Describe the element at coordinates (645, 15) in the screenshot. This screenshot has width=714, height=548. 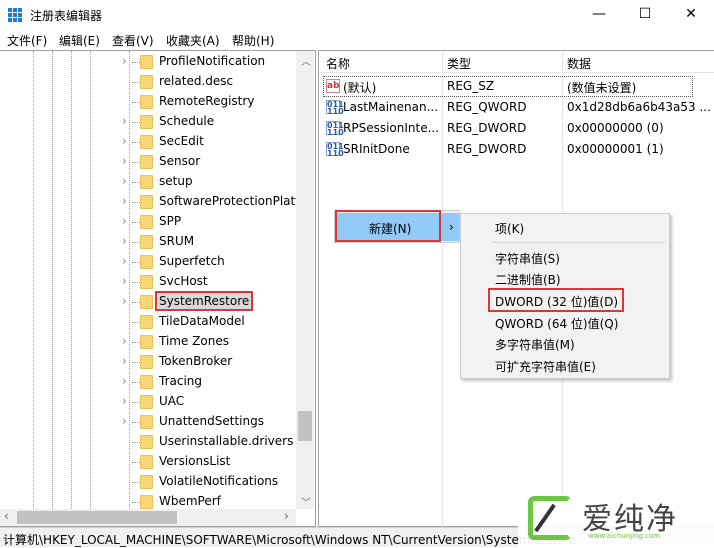
I see `maximize-button: ☐` at that location.